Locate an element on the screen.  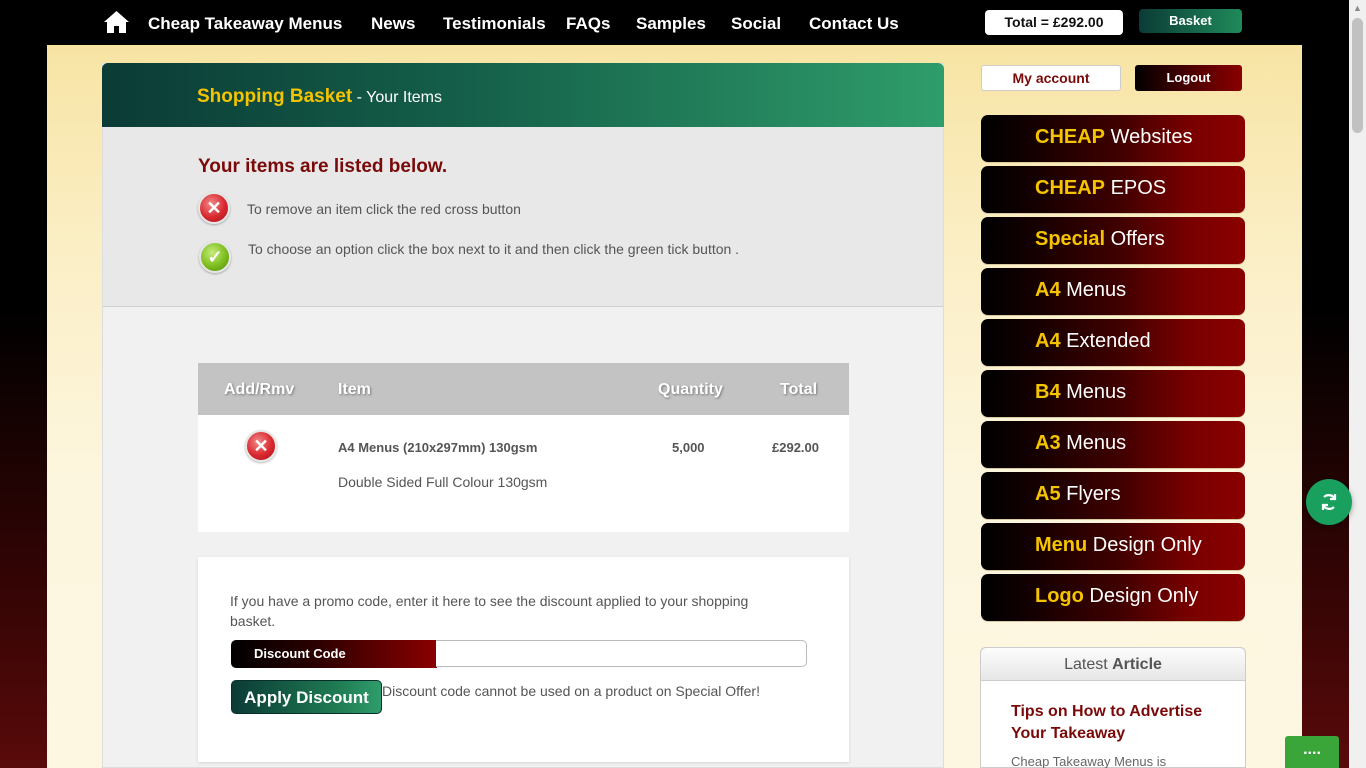
latest-article-heading-plain: Latest is located at coordinates (1088, 664).